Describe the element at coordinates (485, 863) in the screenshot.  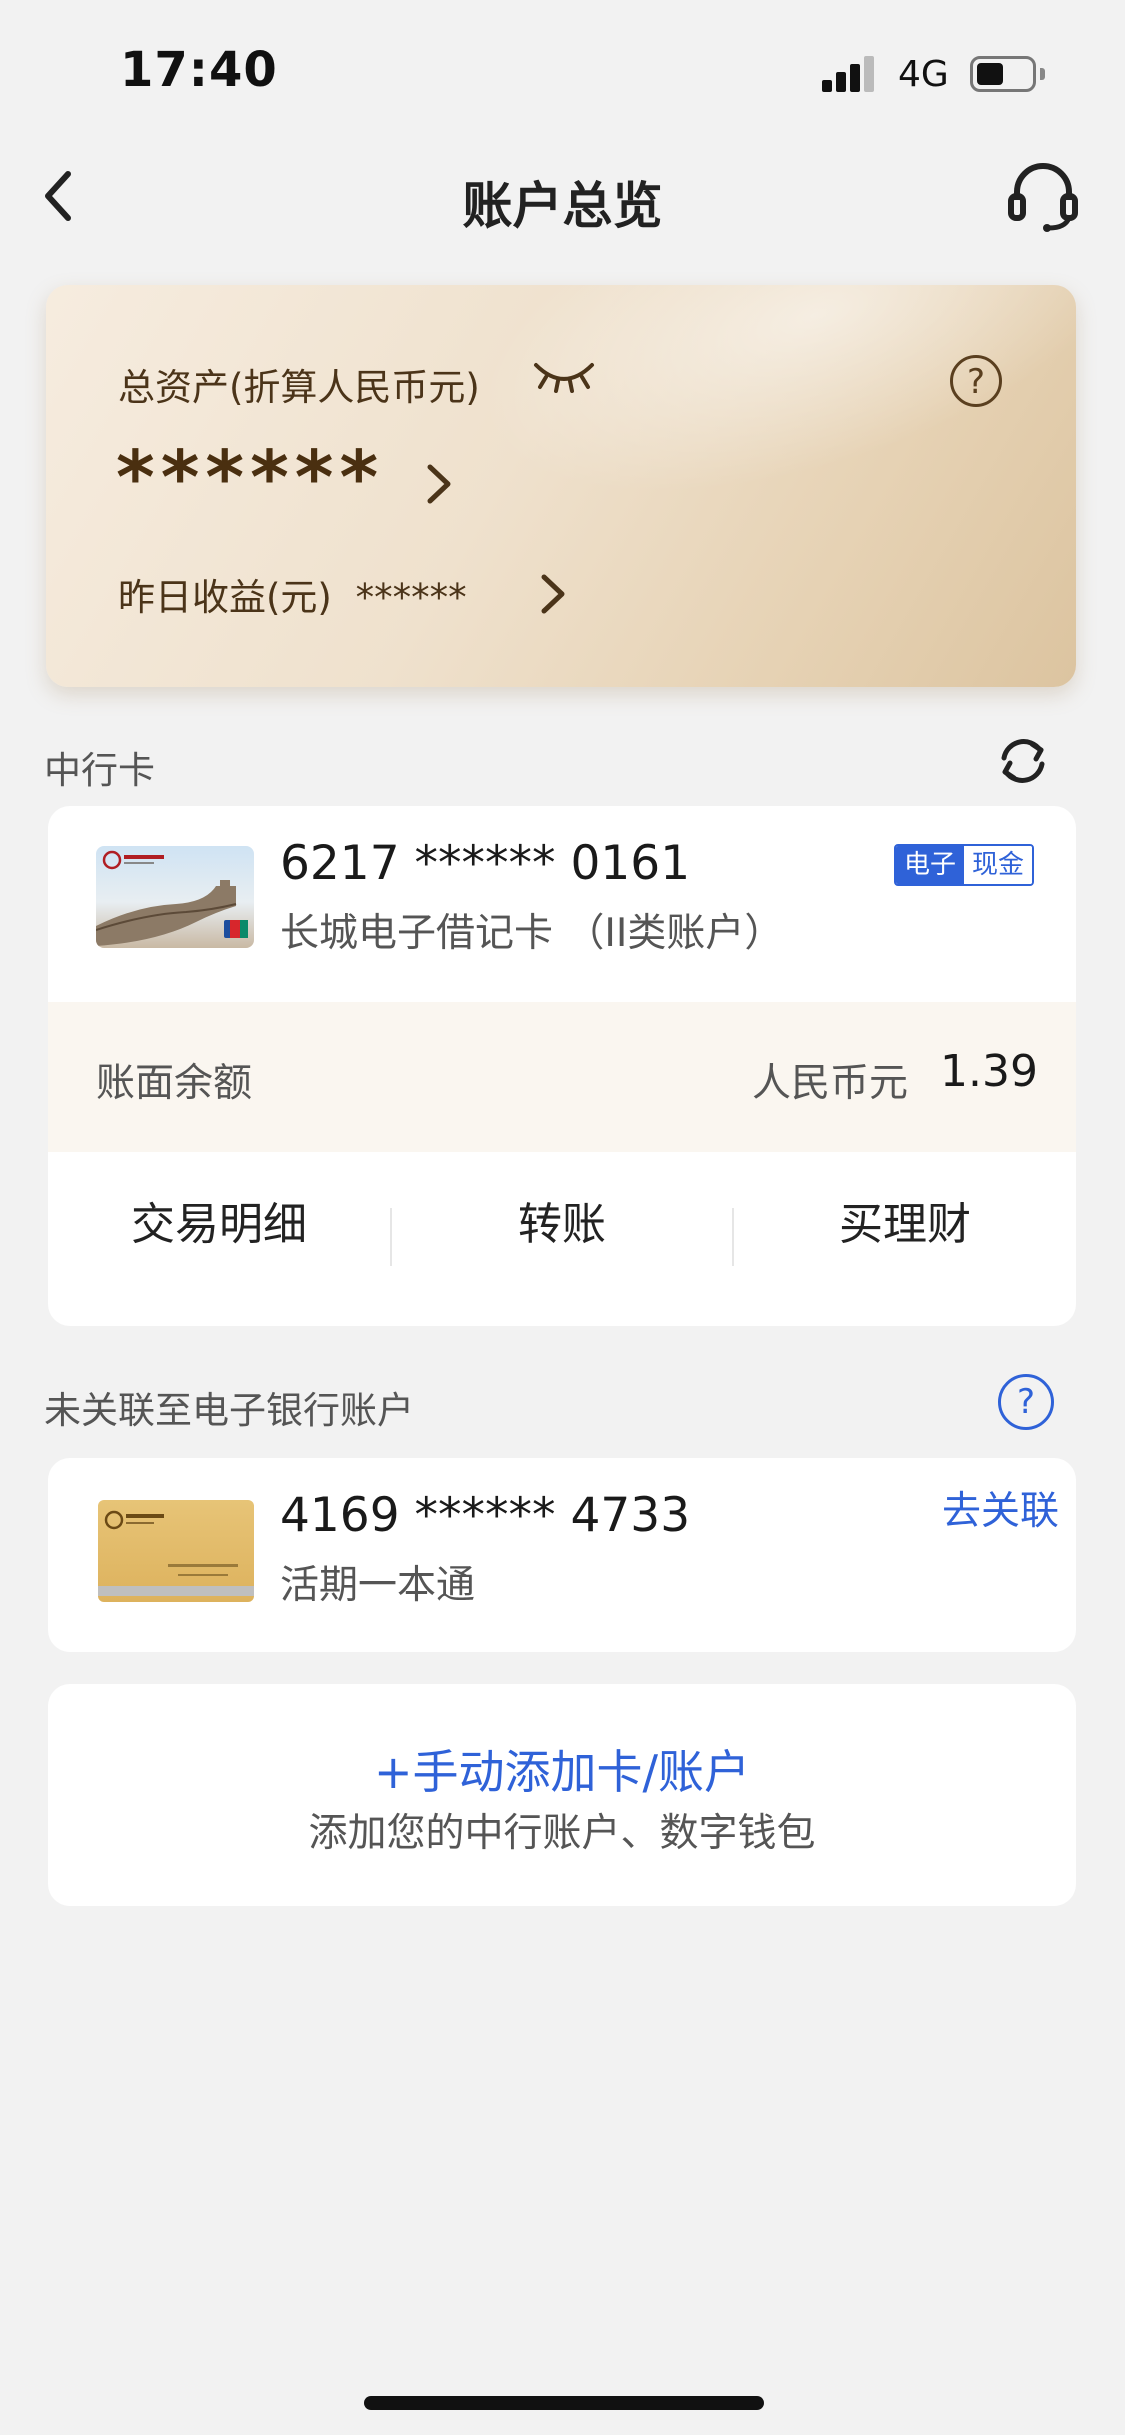
I see `card-number: 6217 ****** 0161` at that location.